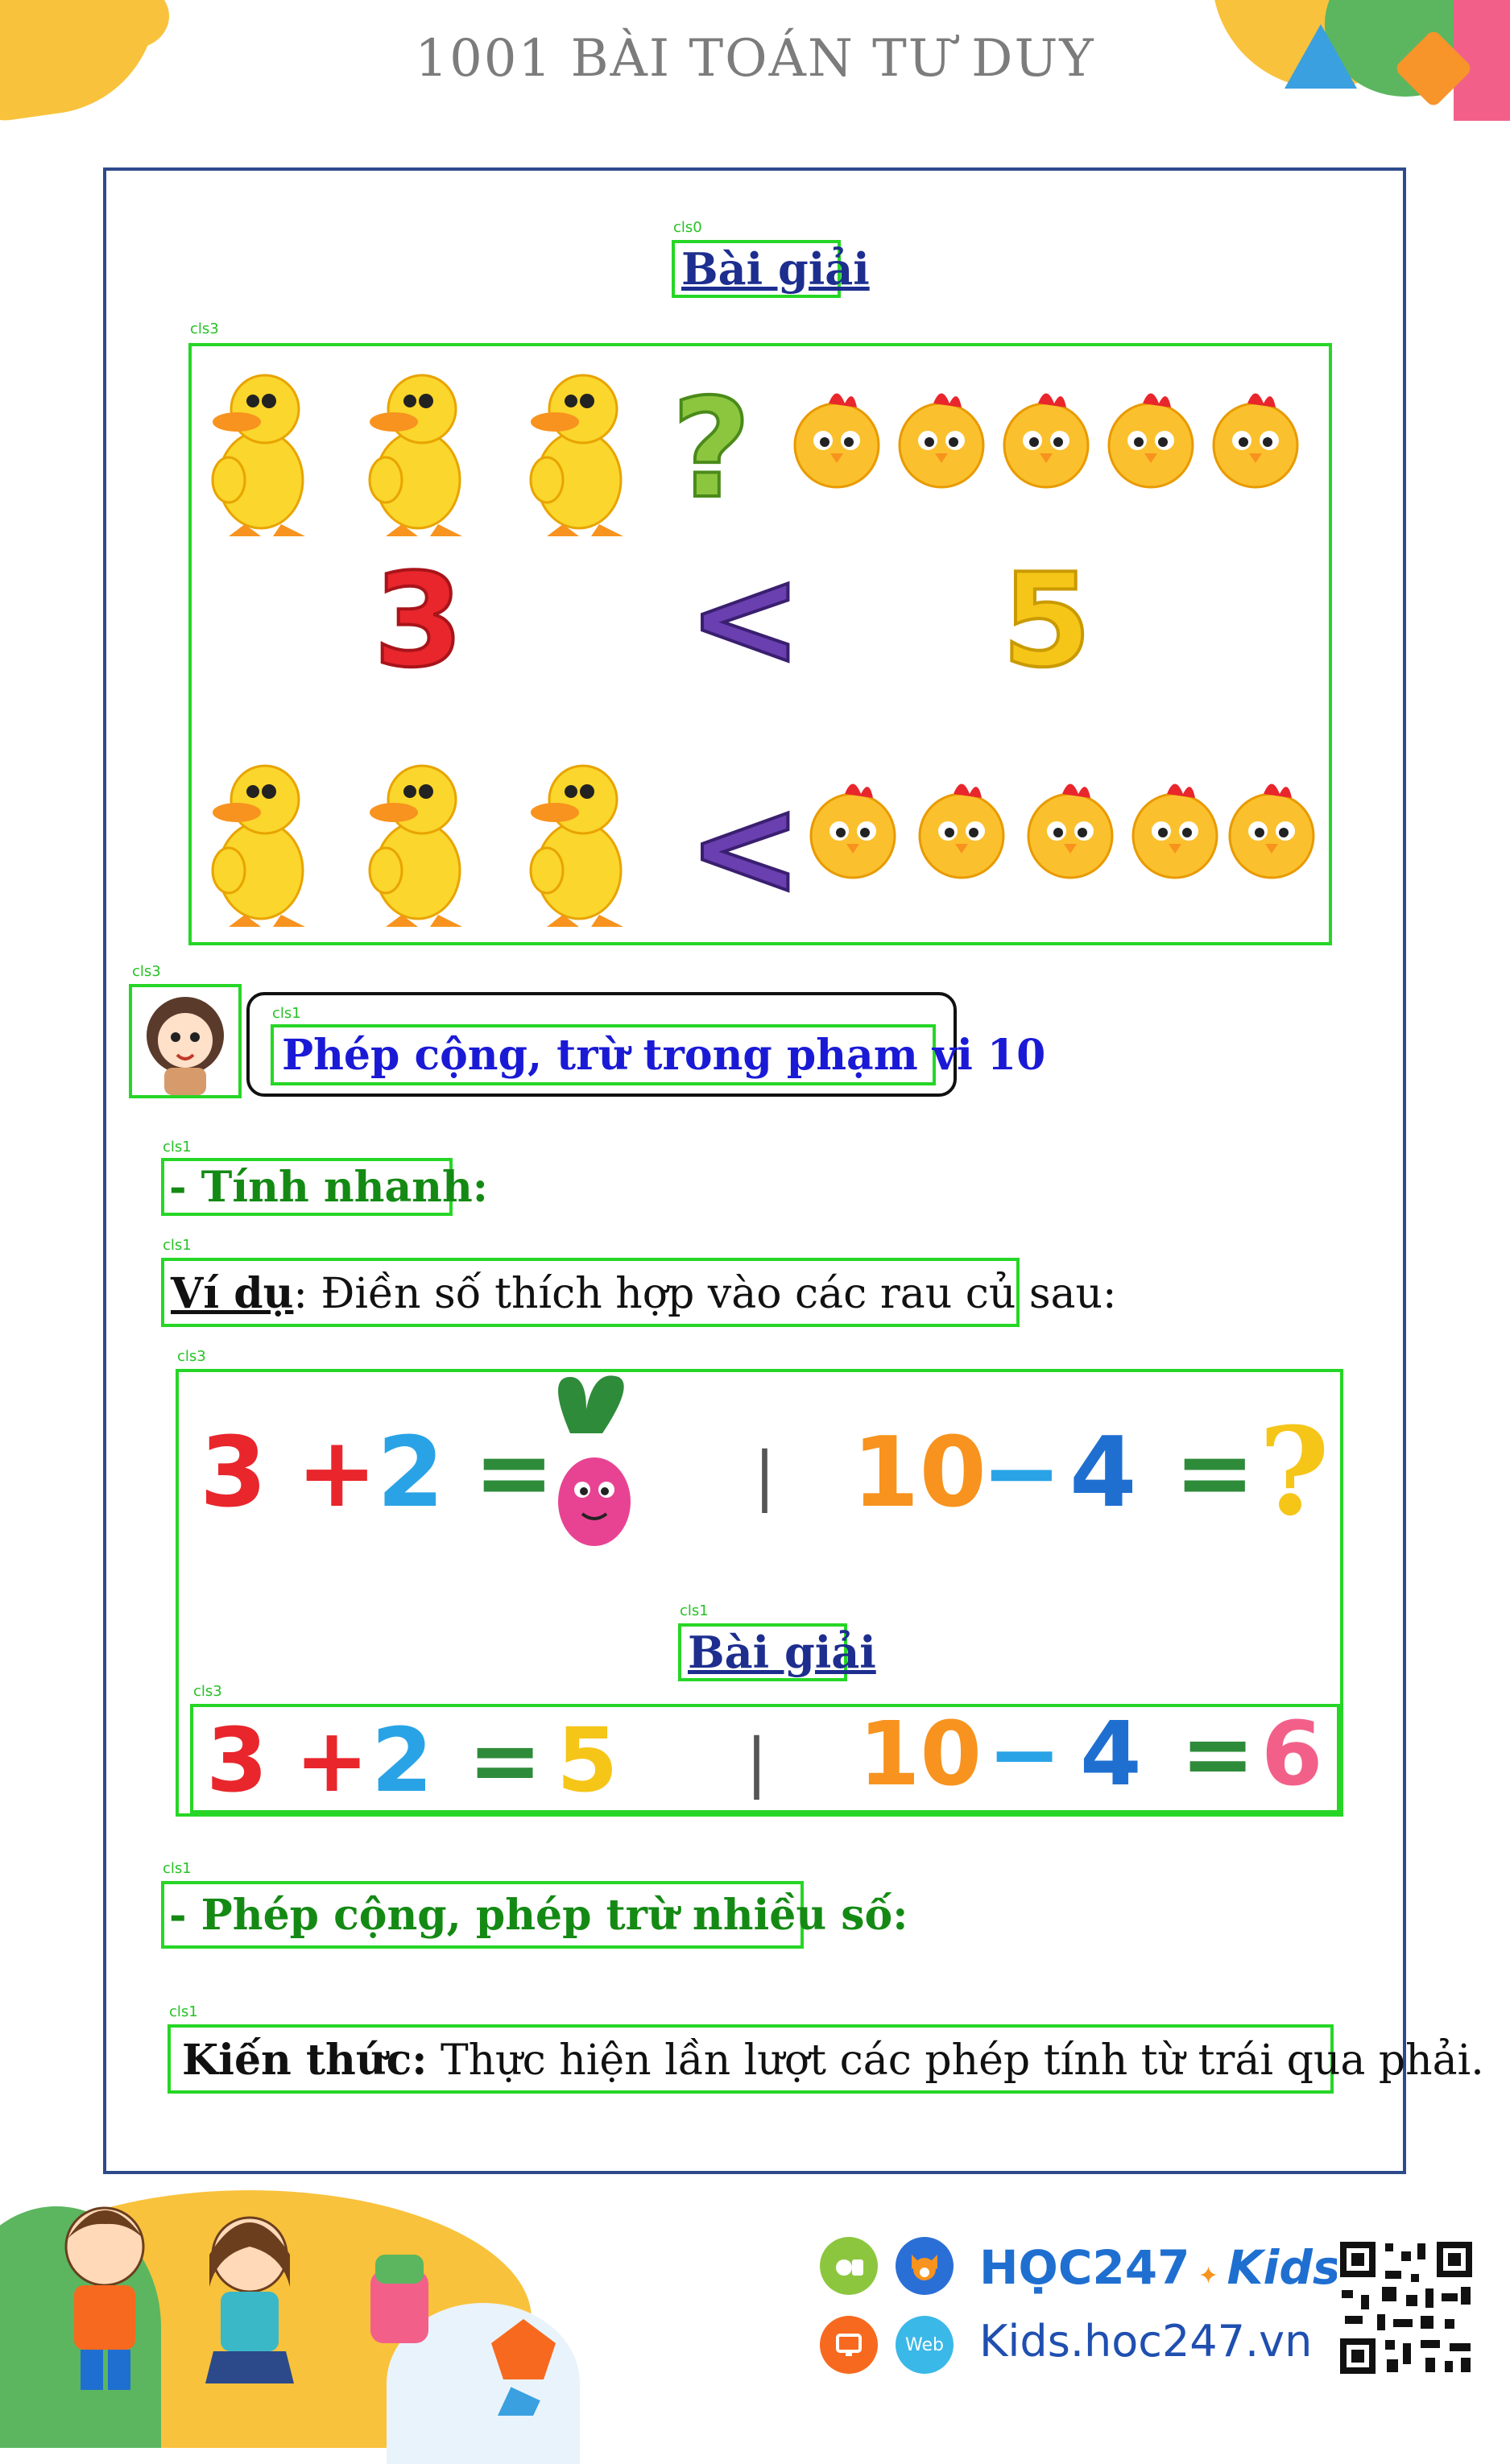 This screenshot has height=2464, width=1510. What do you see at coordinates (782, 1652) in the screenshot?
I see `solution-title: Bài giải` at bounding box center [782, 1652].